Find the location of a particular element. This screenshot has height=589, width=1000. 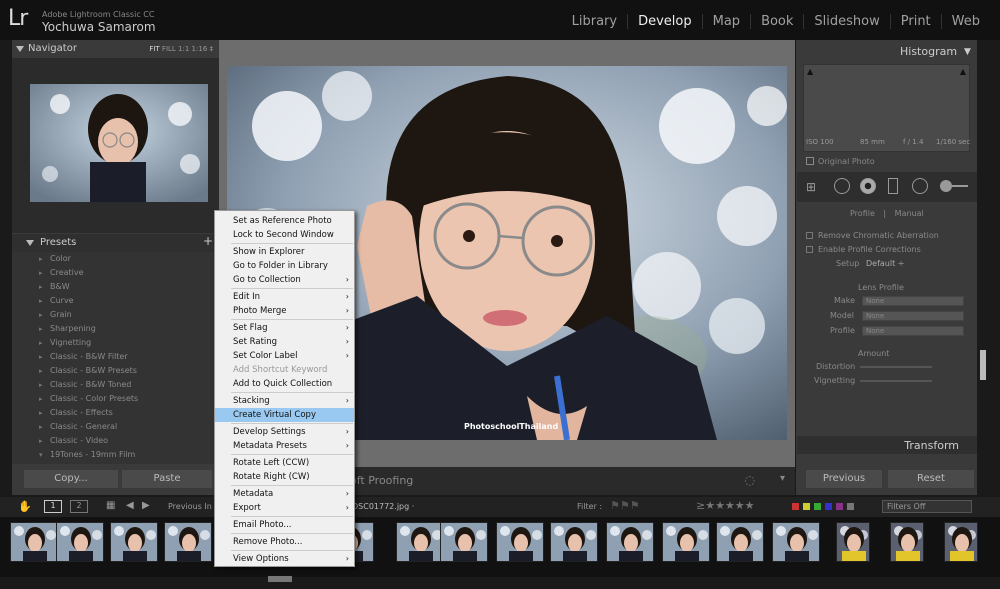

distortion-slider is located at coordinates (896, 367).